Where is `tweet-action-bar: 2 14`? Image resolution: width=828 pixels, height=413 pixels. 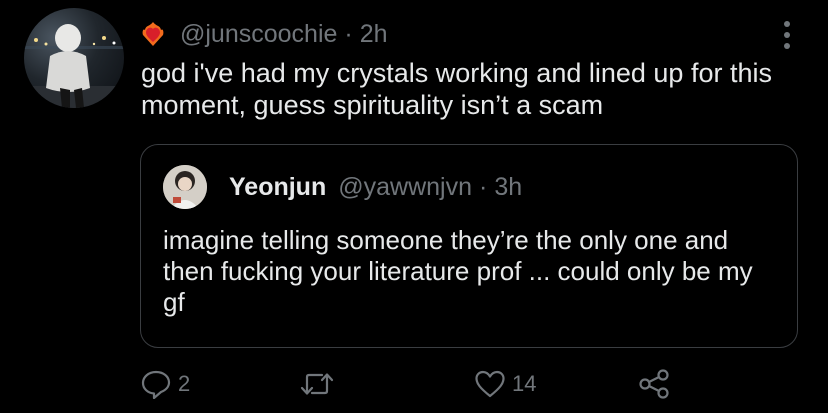 tweet-action-bar: 2 14 is located at coordinates (420, 384).